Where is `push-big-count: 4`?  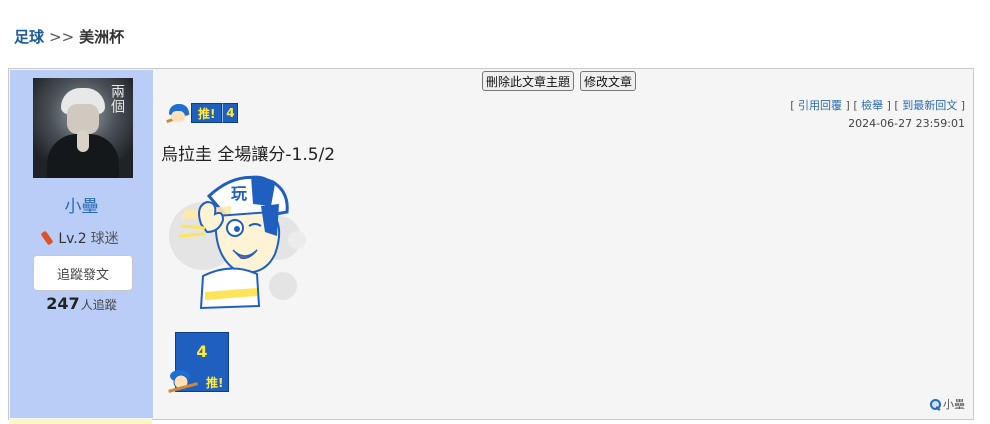 push-big-count: 4 is located at coordinates (202, 351).